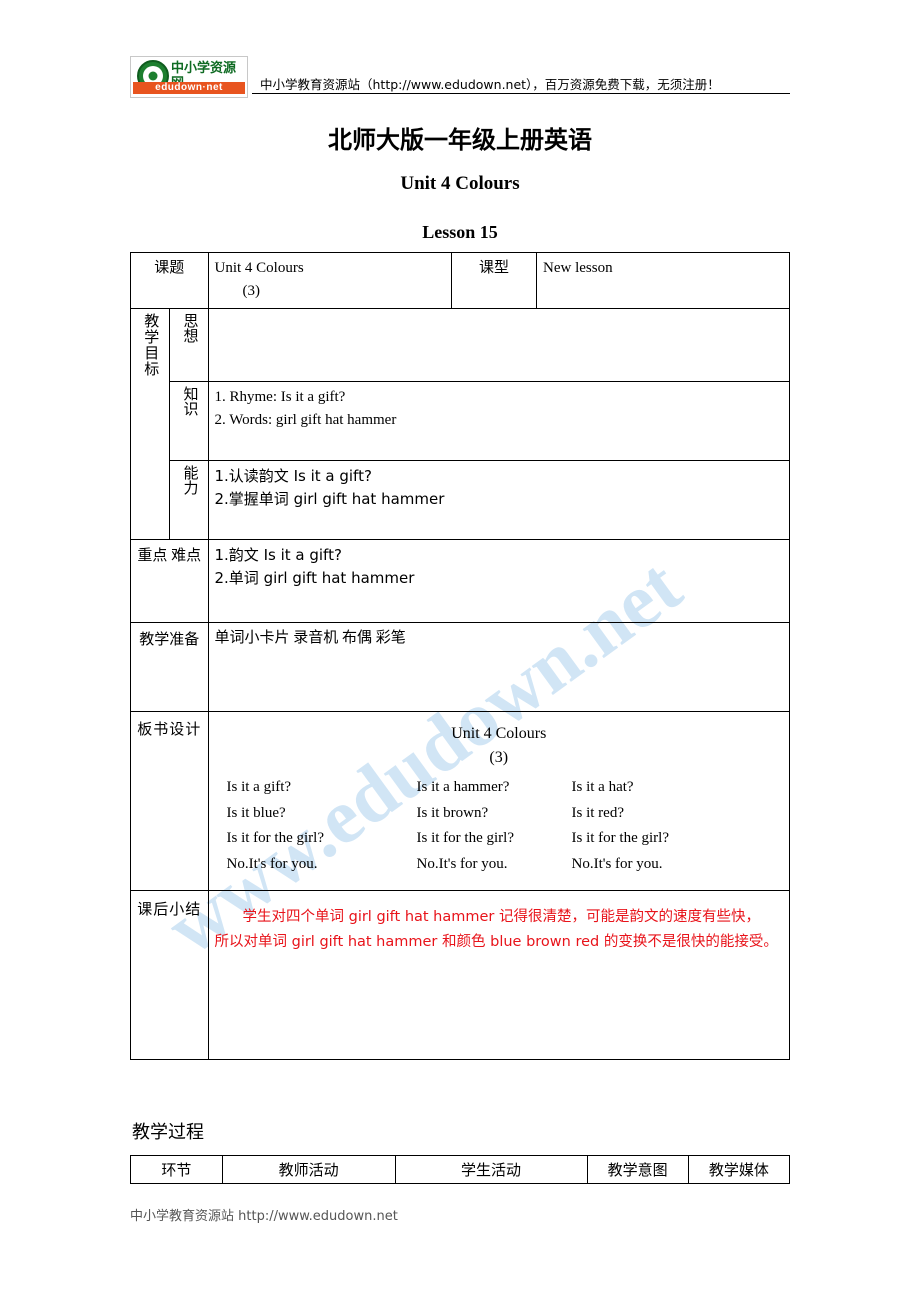 The image size is (920, 1302). What do you see at coordinates (189, 327) in the screenshot?
I see `goal-think-label-text: 思想` at bounding box center [189, 327].